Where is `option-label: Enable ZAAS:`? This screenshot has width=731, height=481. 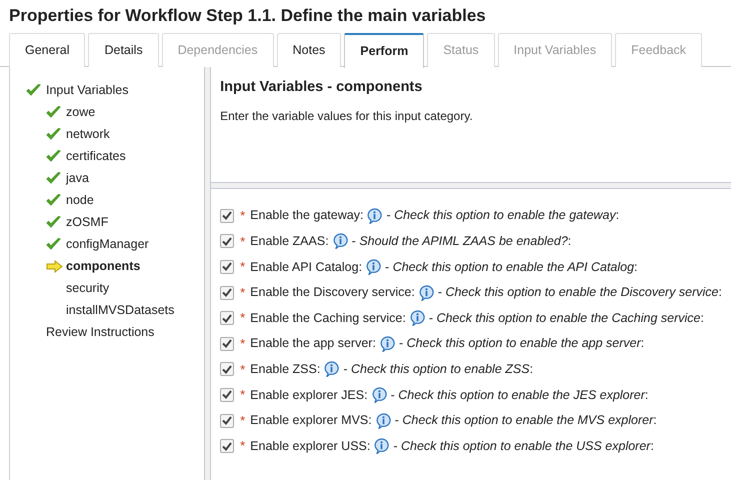 option-label: Enable ZAAS: is located at coordinates (289, 241).